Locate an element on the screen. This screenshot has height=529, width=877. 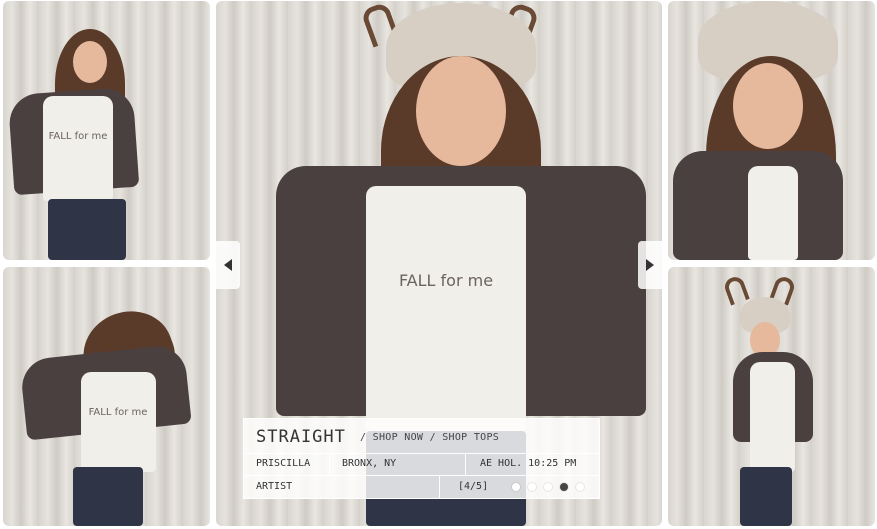
shop-now-link: SHOP NOW is located at coordinates (398, 437).